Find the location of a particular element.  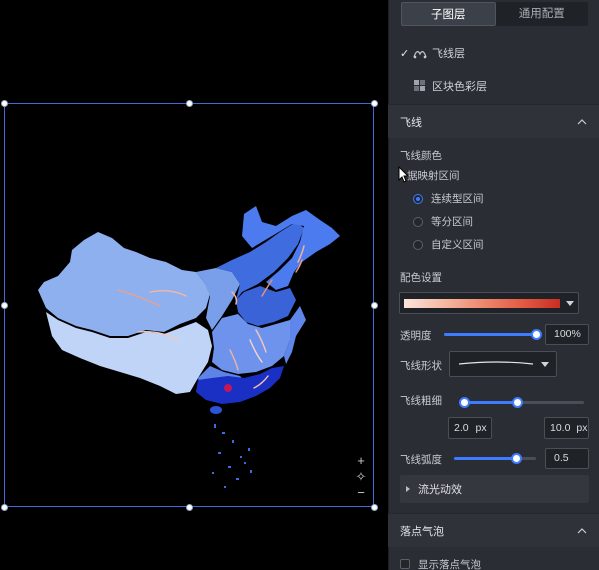

tab-sublayers: 子图层 is located at coordinates (448, 14).